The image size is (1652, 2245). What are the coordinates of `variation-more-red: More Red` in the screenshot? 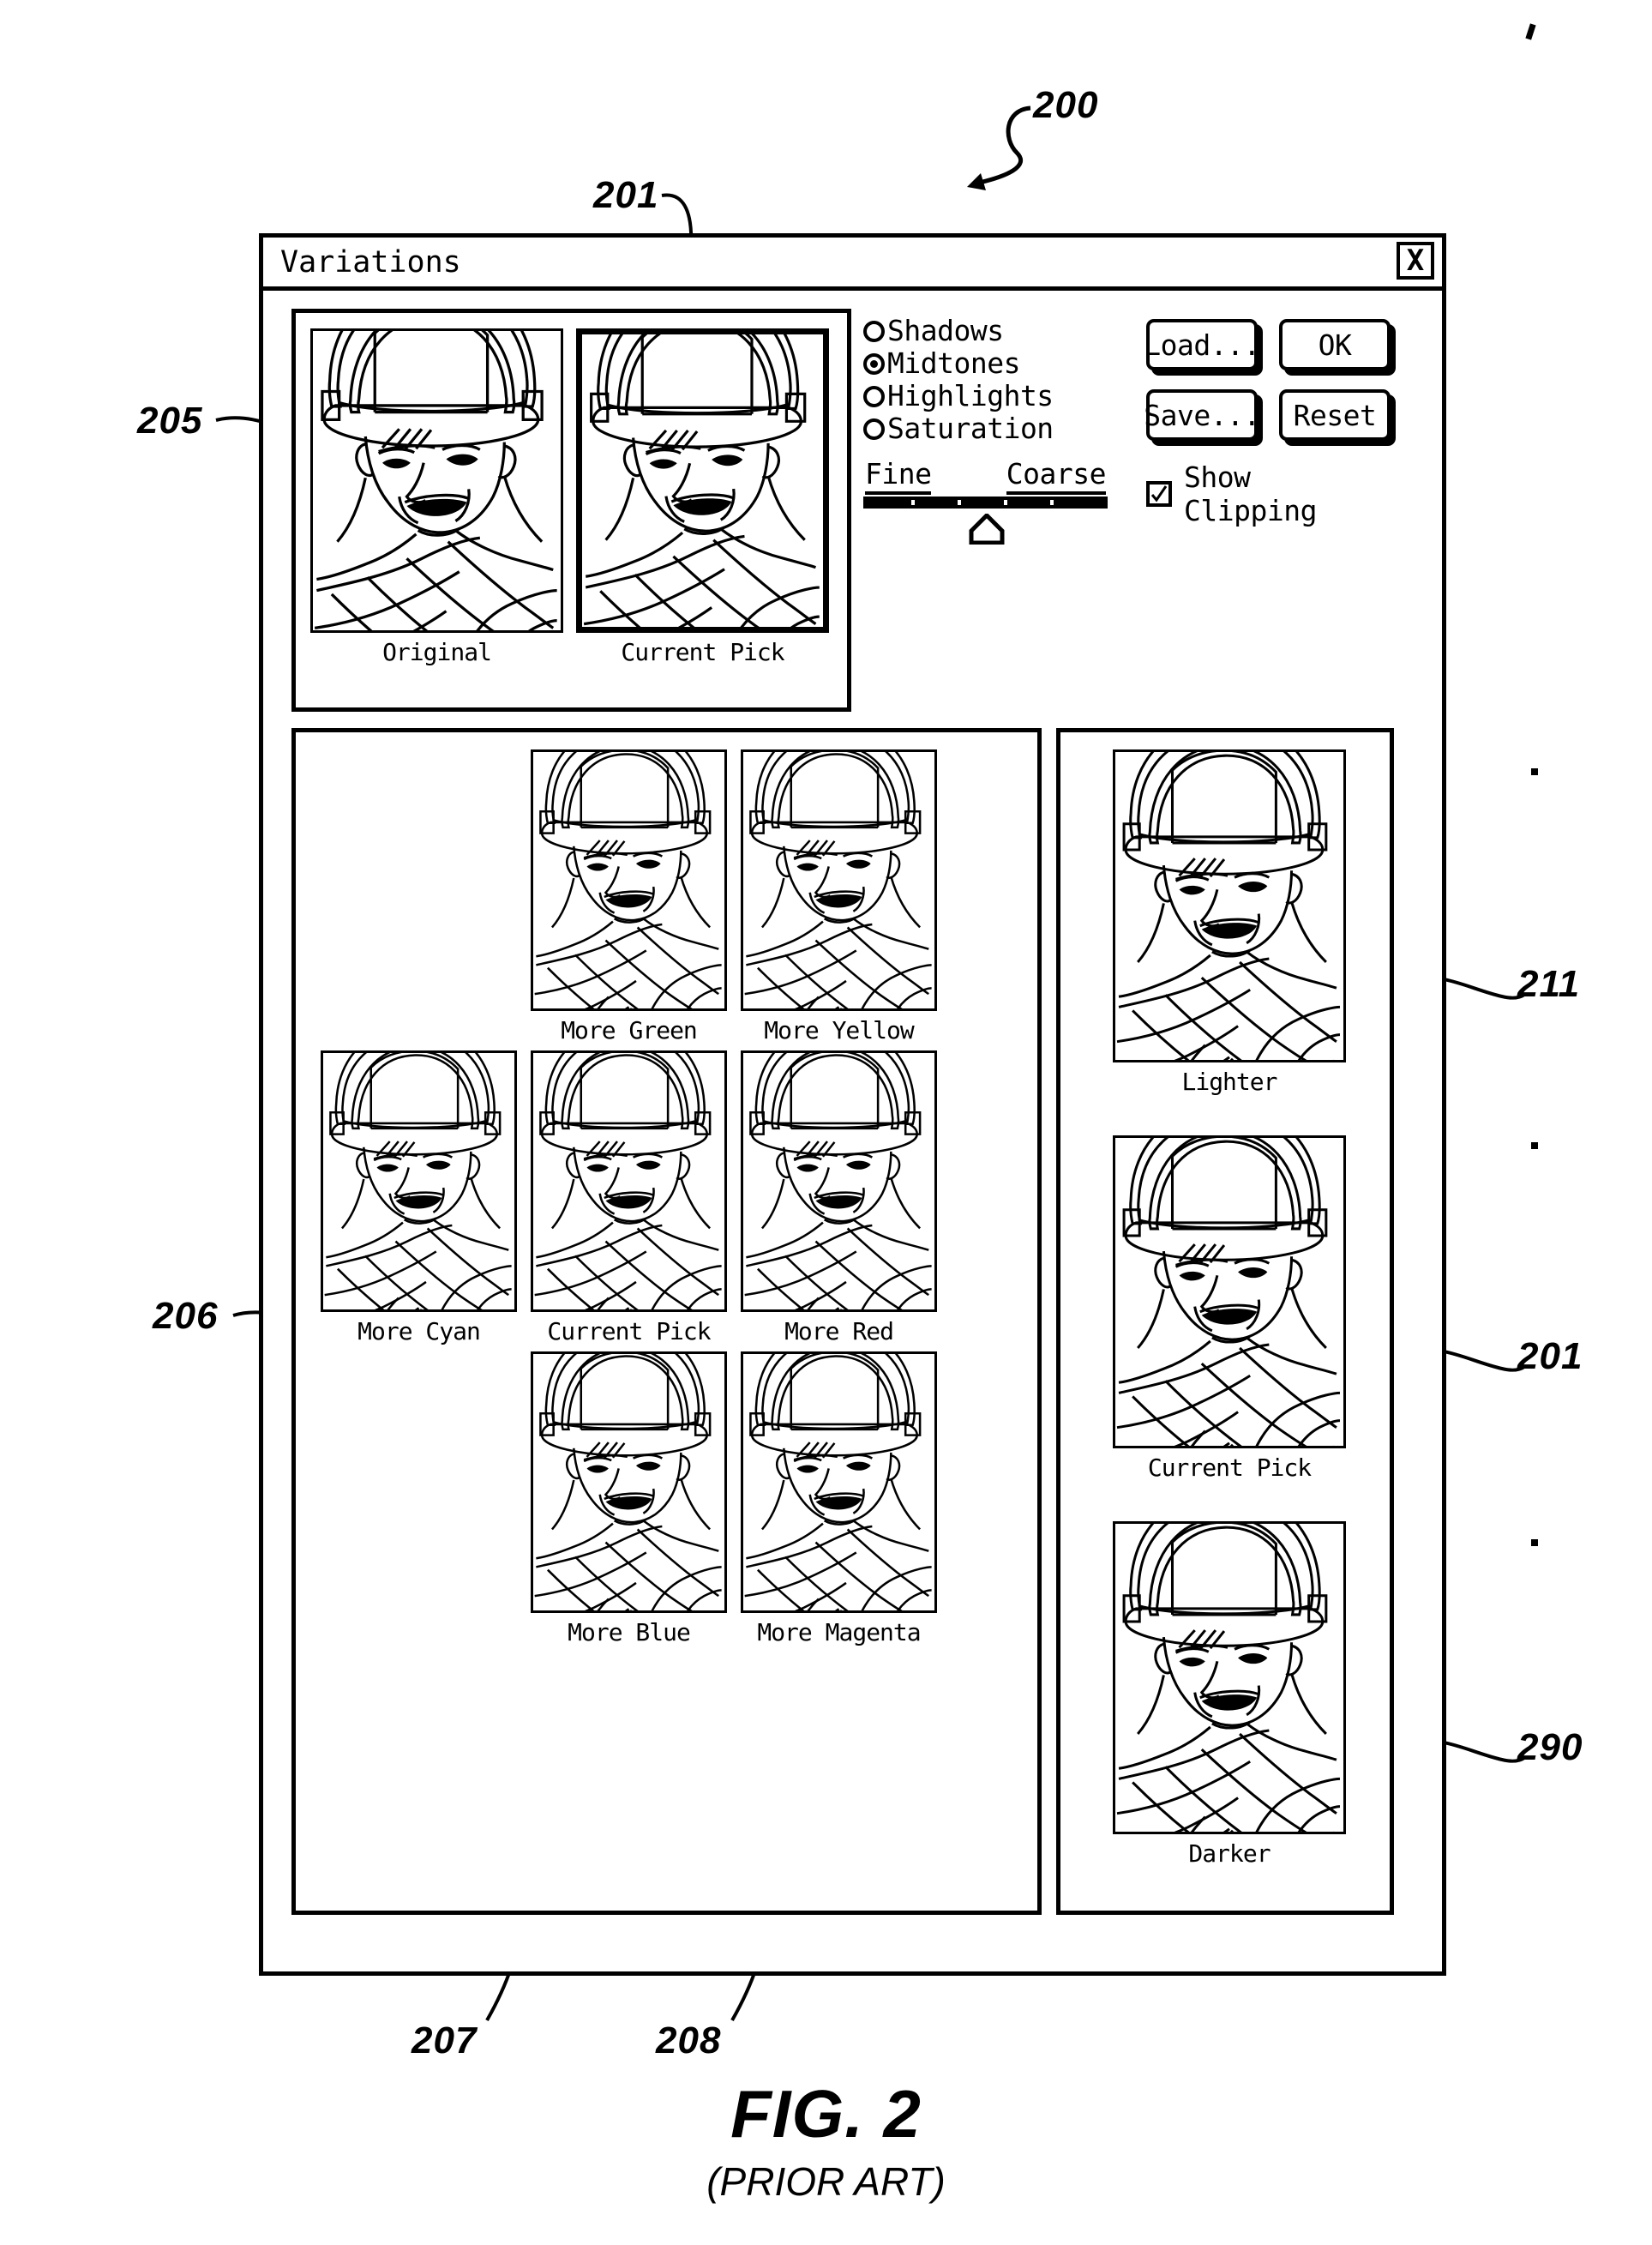 It's located at (839, 1198).